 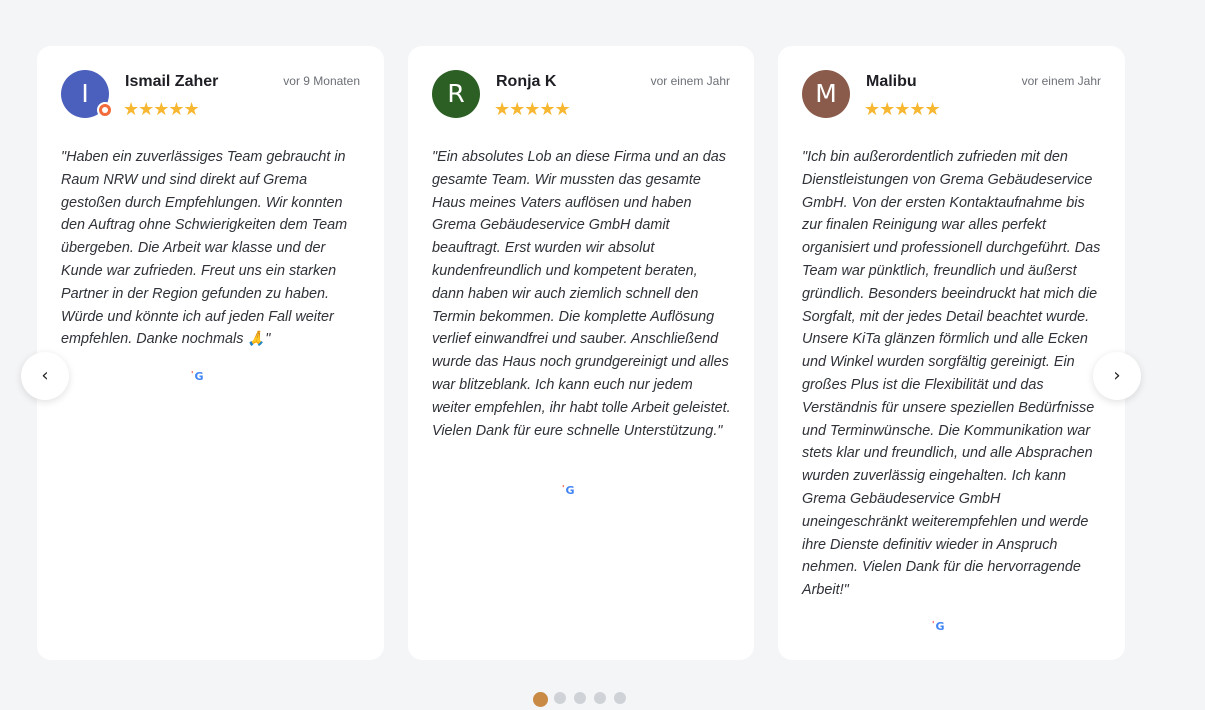 I want to click on pagination-dot-active, so click(x=540, y=699).